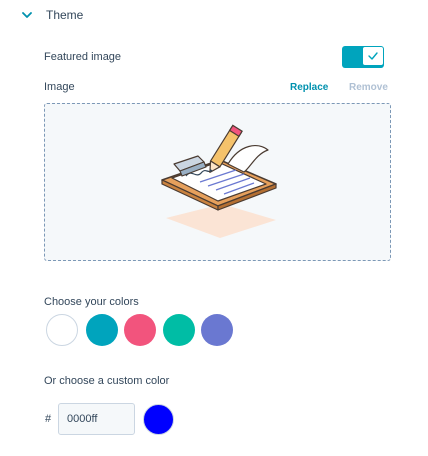 The height and width of the screenshot is (456, 428). I want to click on color-swatch-teal, so click(102, 330).